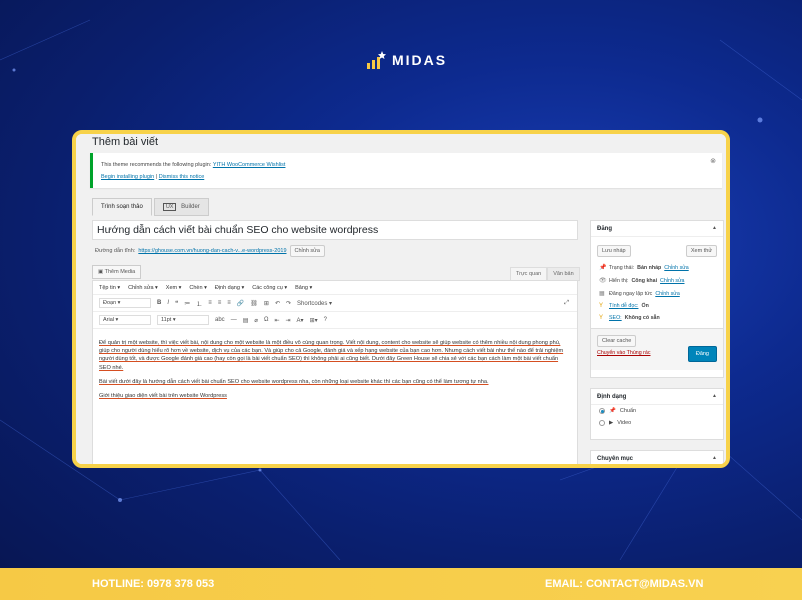 This screenshot has width=802, height=600. I want to click on undo-icon: ↶, so click(277, 303).